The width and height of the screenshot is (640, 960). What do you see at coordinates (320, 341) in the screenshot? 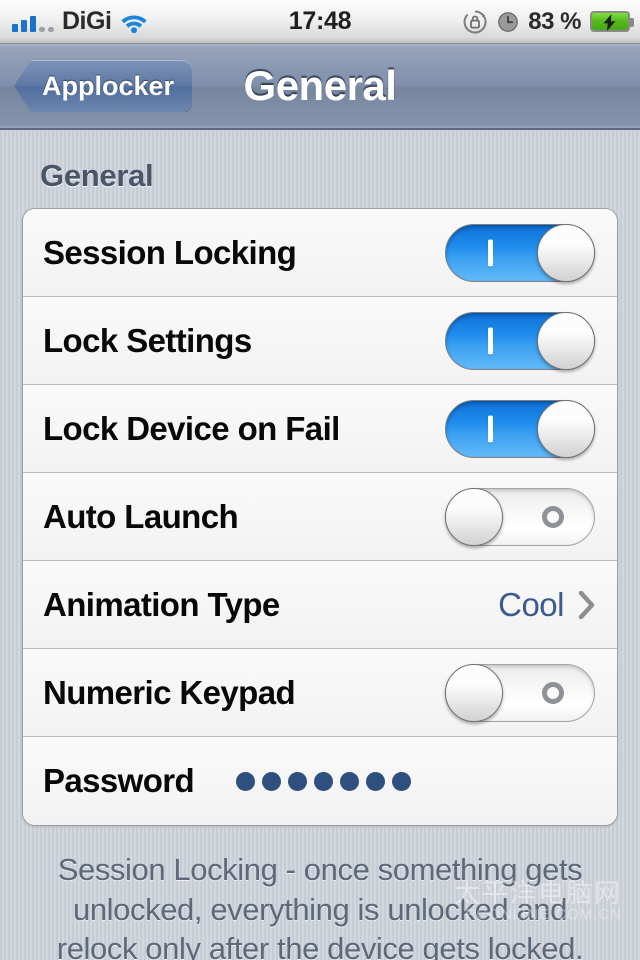
I see `row-lock-settings: Lock Settings` at bounding box center [320, 341].